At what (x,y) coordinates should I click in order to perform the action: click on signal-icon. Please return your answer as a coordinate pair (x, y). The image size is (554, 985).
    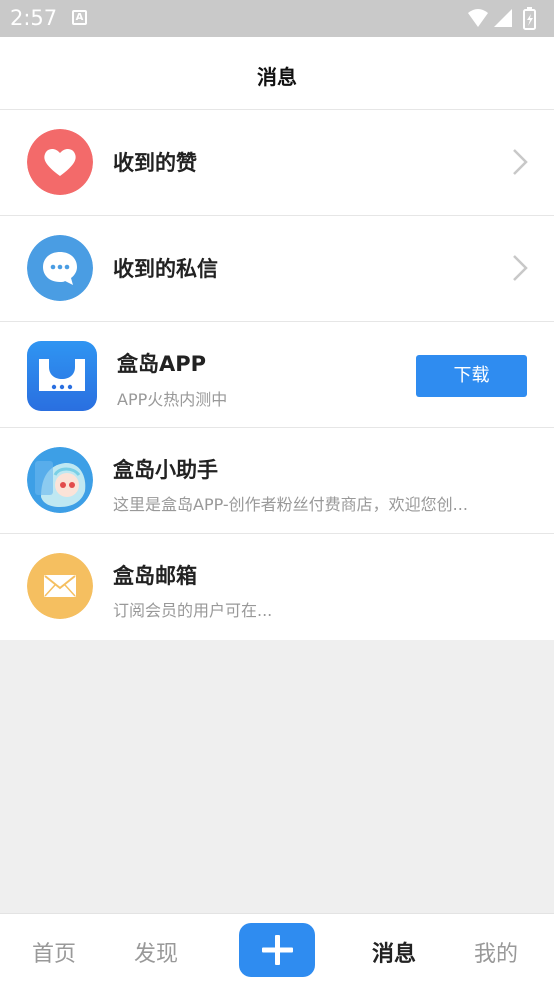
    Looking at the image, I should click on (503, 18).